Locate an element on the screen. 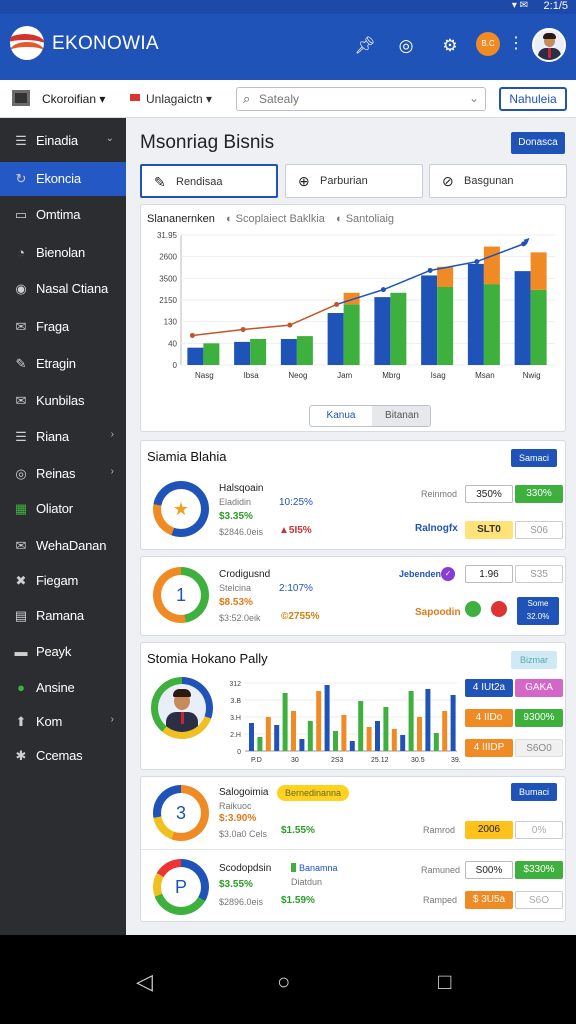 The height and width of the screenshot is (1024, 576). item-tag: Banamna is located at coordinates (314, 868).